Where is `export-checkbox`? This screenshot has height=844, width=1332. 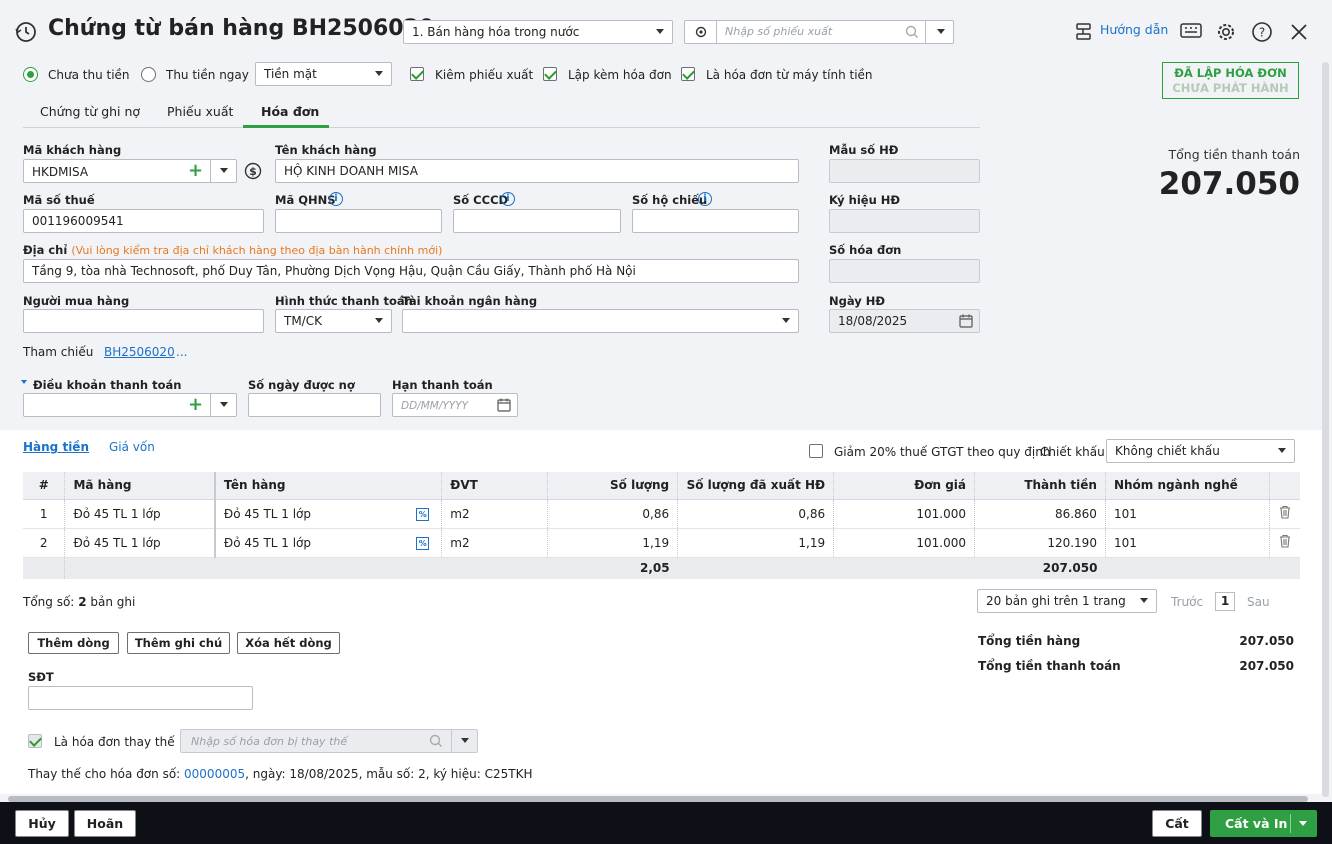 export-checkbox is located at coordinates (417, 74).